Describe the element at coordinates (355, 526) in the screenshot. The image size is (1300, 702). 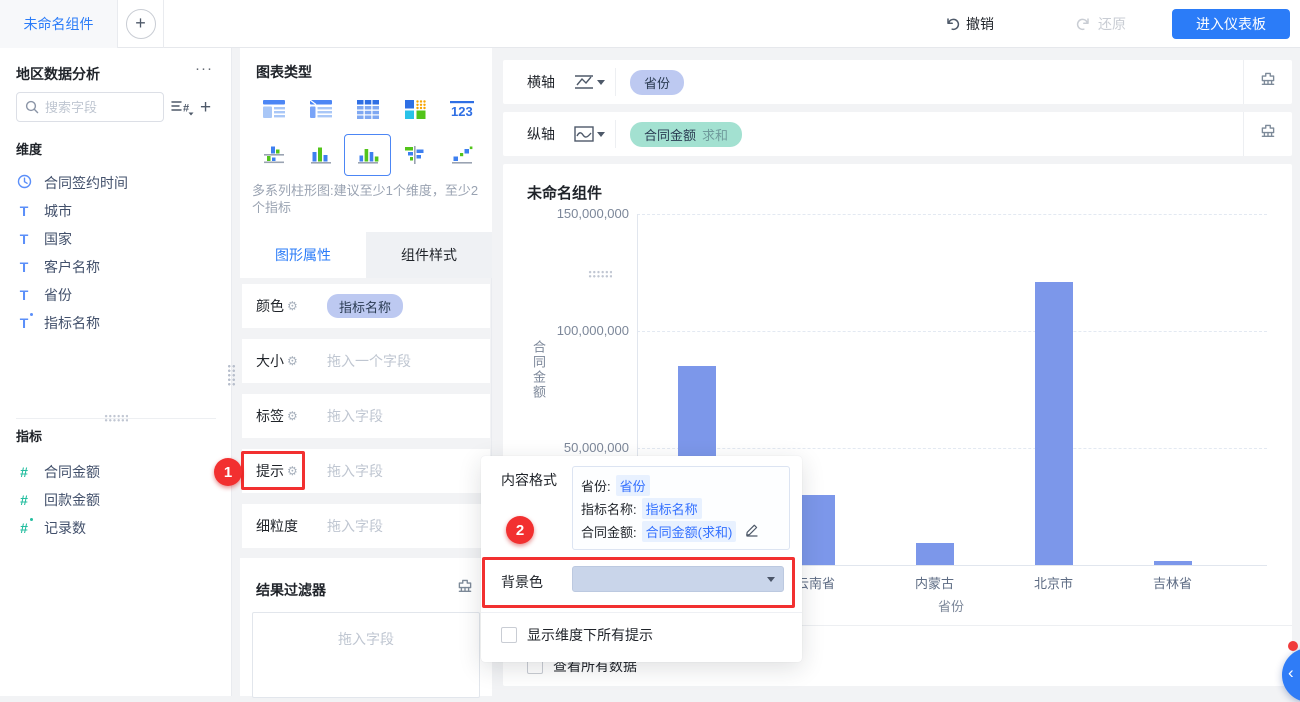
I see `granularity-drop-placeholder: 拖入字段` at that location.